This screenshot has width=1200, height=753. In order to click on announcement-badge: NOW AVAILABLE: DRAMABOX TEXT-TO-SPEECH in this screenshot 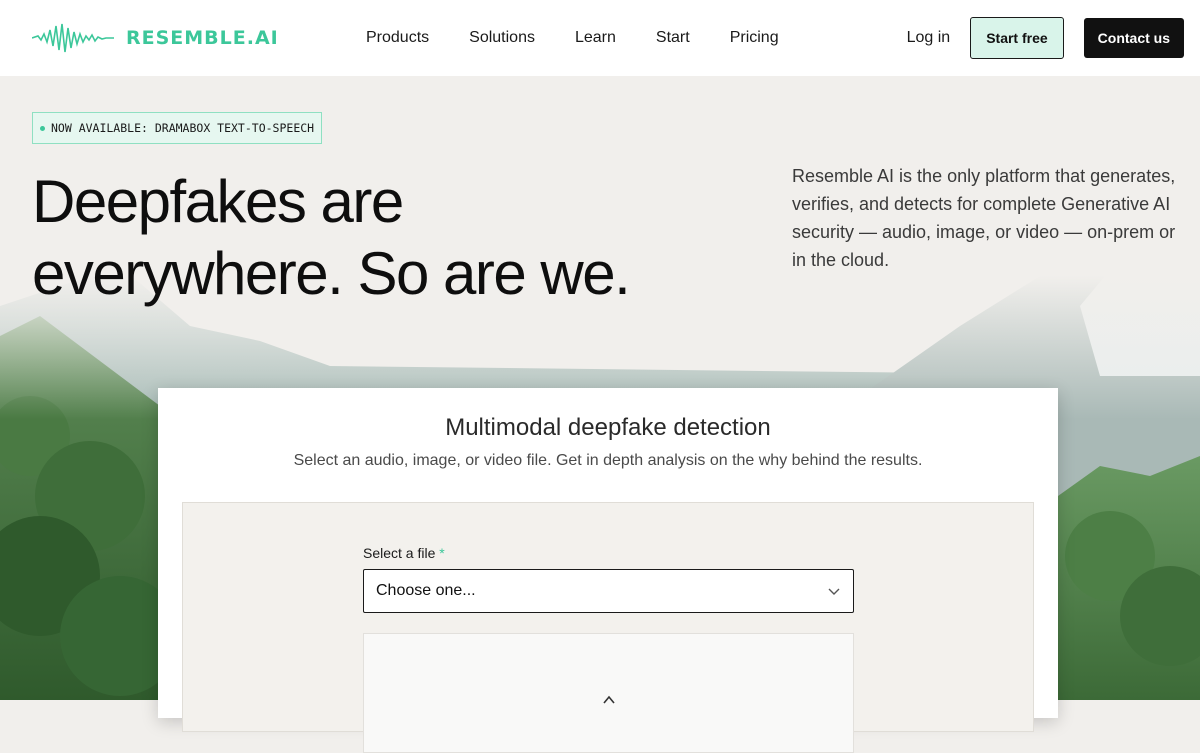, I will do `click(177, 128)`.